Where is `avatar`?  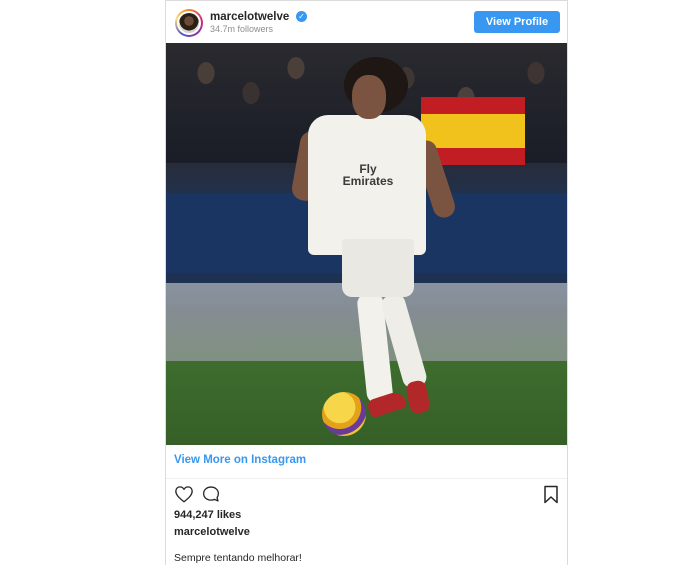
avatar is located at coordinates (189, 23).